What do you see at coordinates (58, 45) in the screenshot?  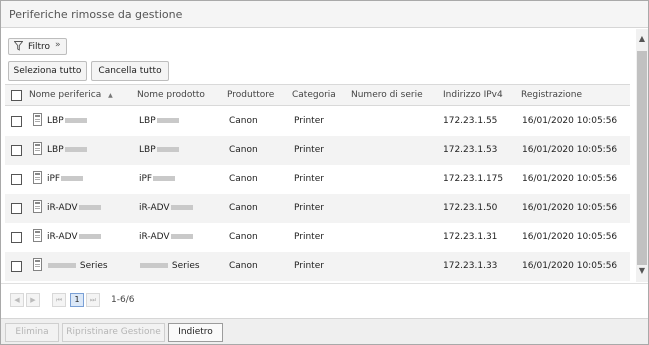 I see `chevron-down-icon: »` at bounding box center [58, 45].